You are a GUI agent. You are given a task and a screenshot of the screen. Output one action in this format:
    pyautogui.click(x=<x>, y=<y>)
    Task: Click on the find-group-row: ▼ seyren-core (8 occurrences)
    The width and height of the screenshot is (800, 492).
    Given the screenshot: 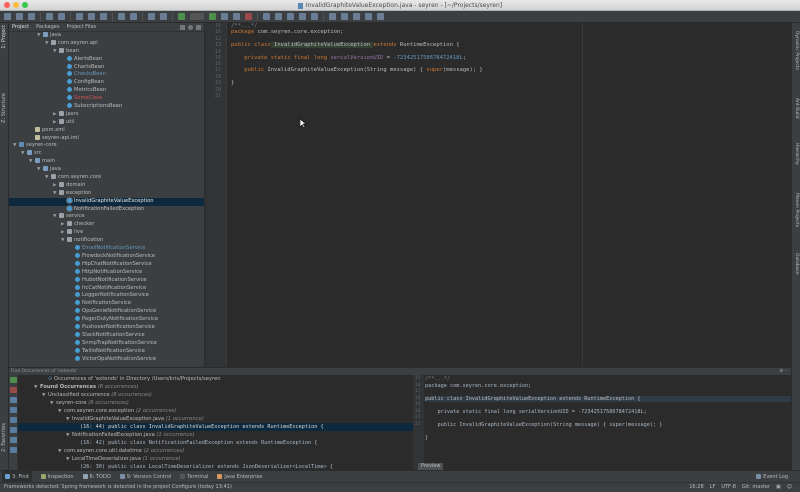 What is the action you would take?
    pyautogui.click(x=215, y=403)
    